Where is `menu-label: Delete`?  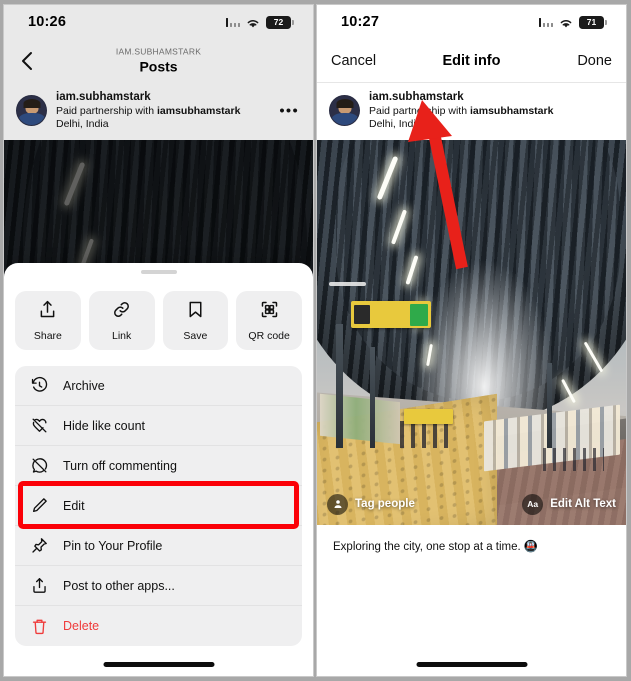
menu-label: Delete is located at coordinates (81, 626).